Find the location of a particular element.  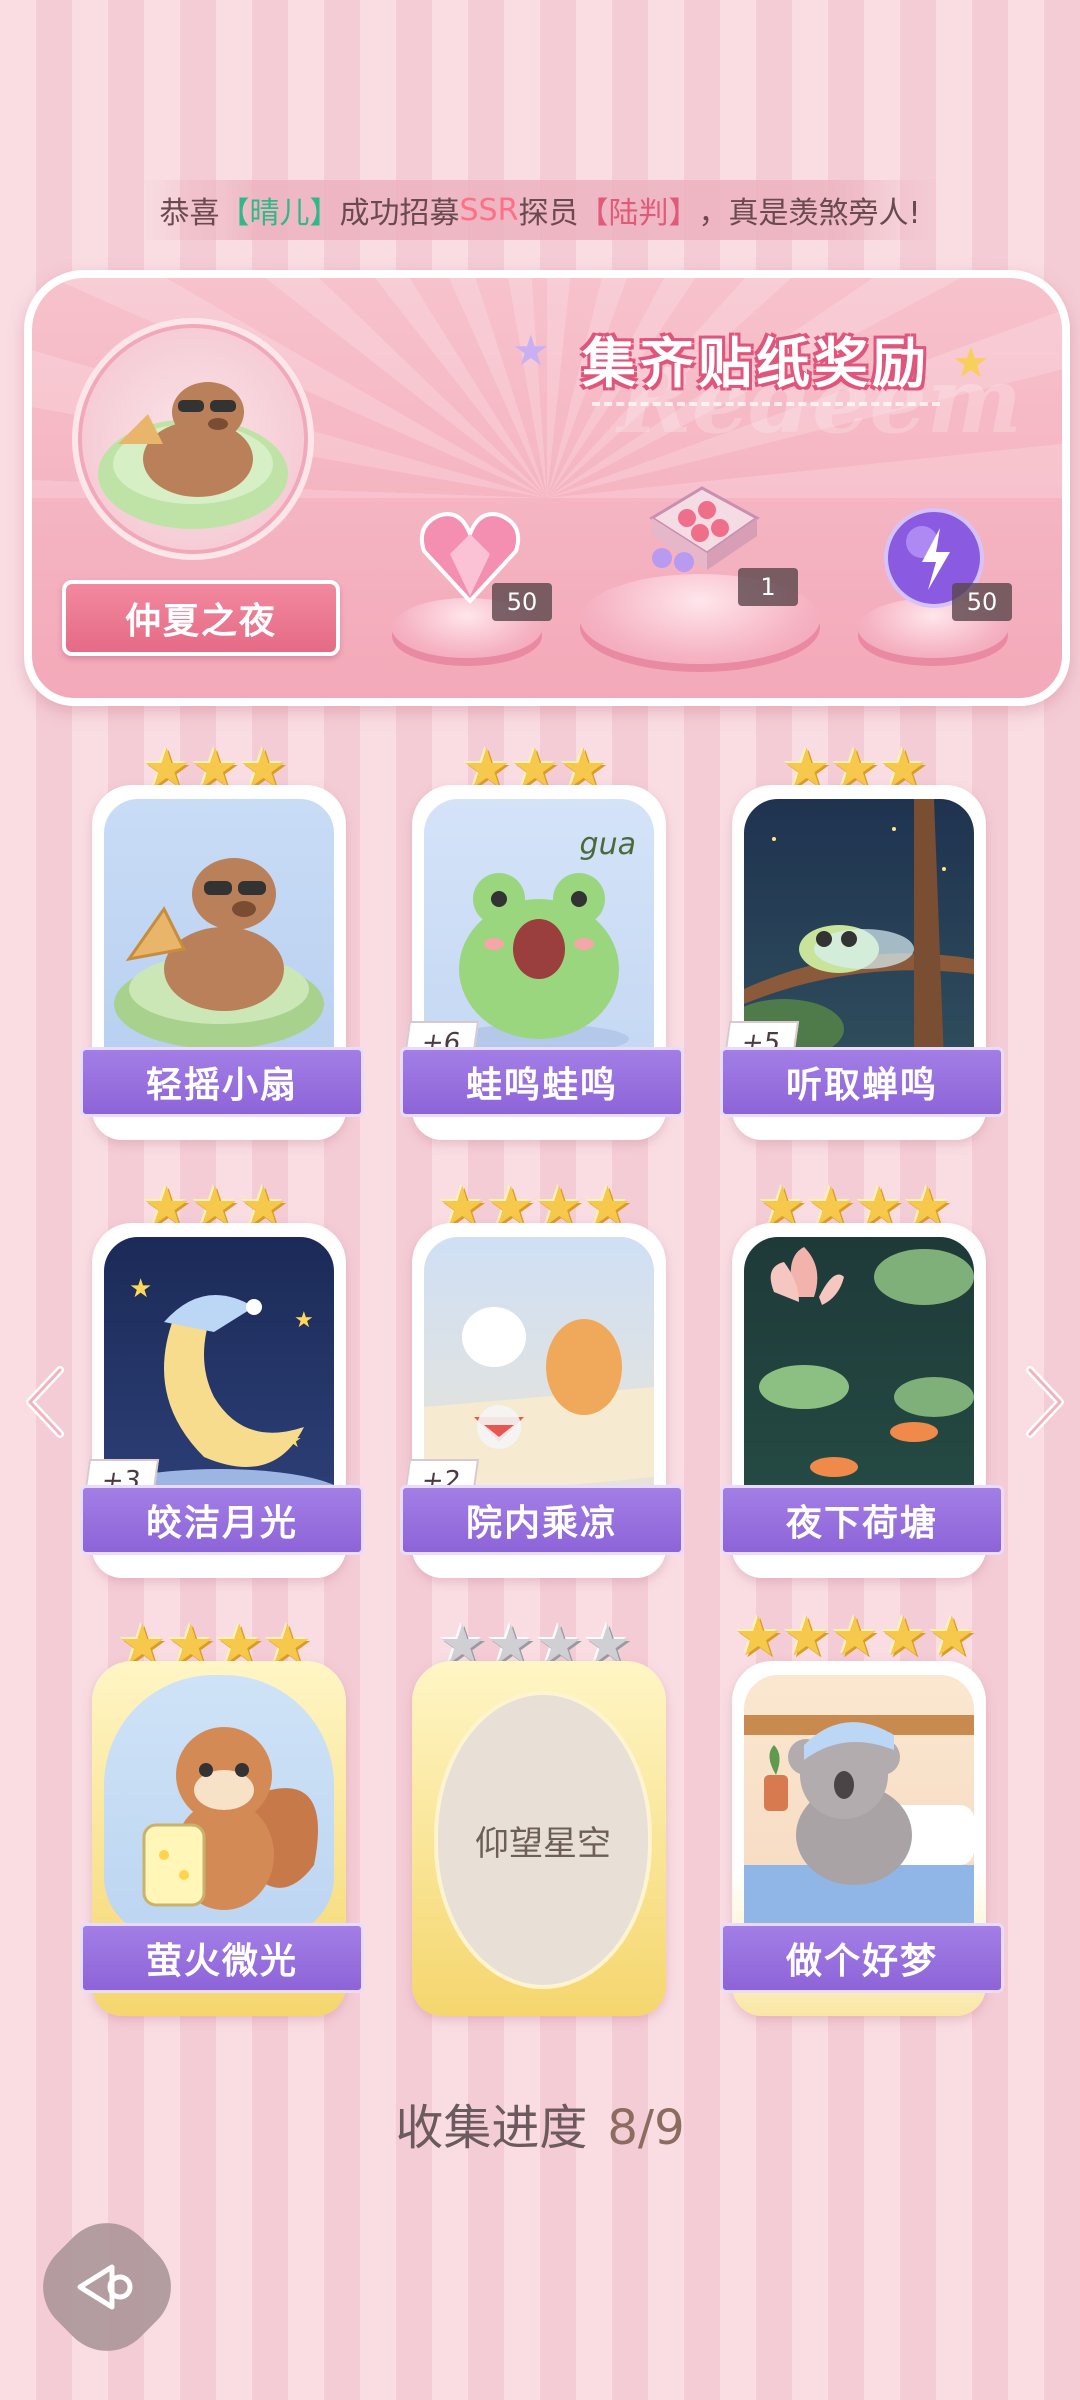

sticker-card: ★ ★ ★ +3 皎洁月光 is located at coordinates (222, 1400).